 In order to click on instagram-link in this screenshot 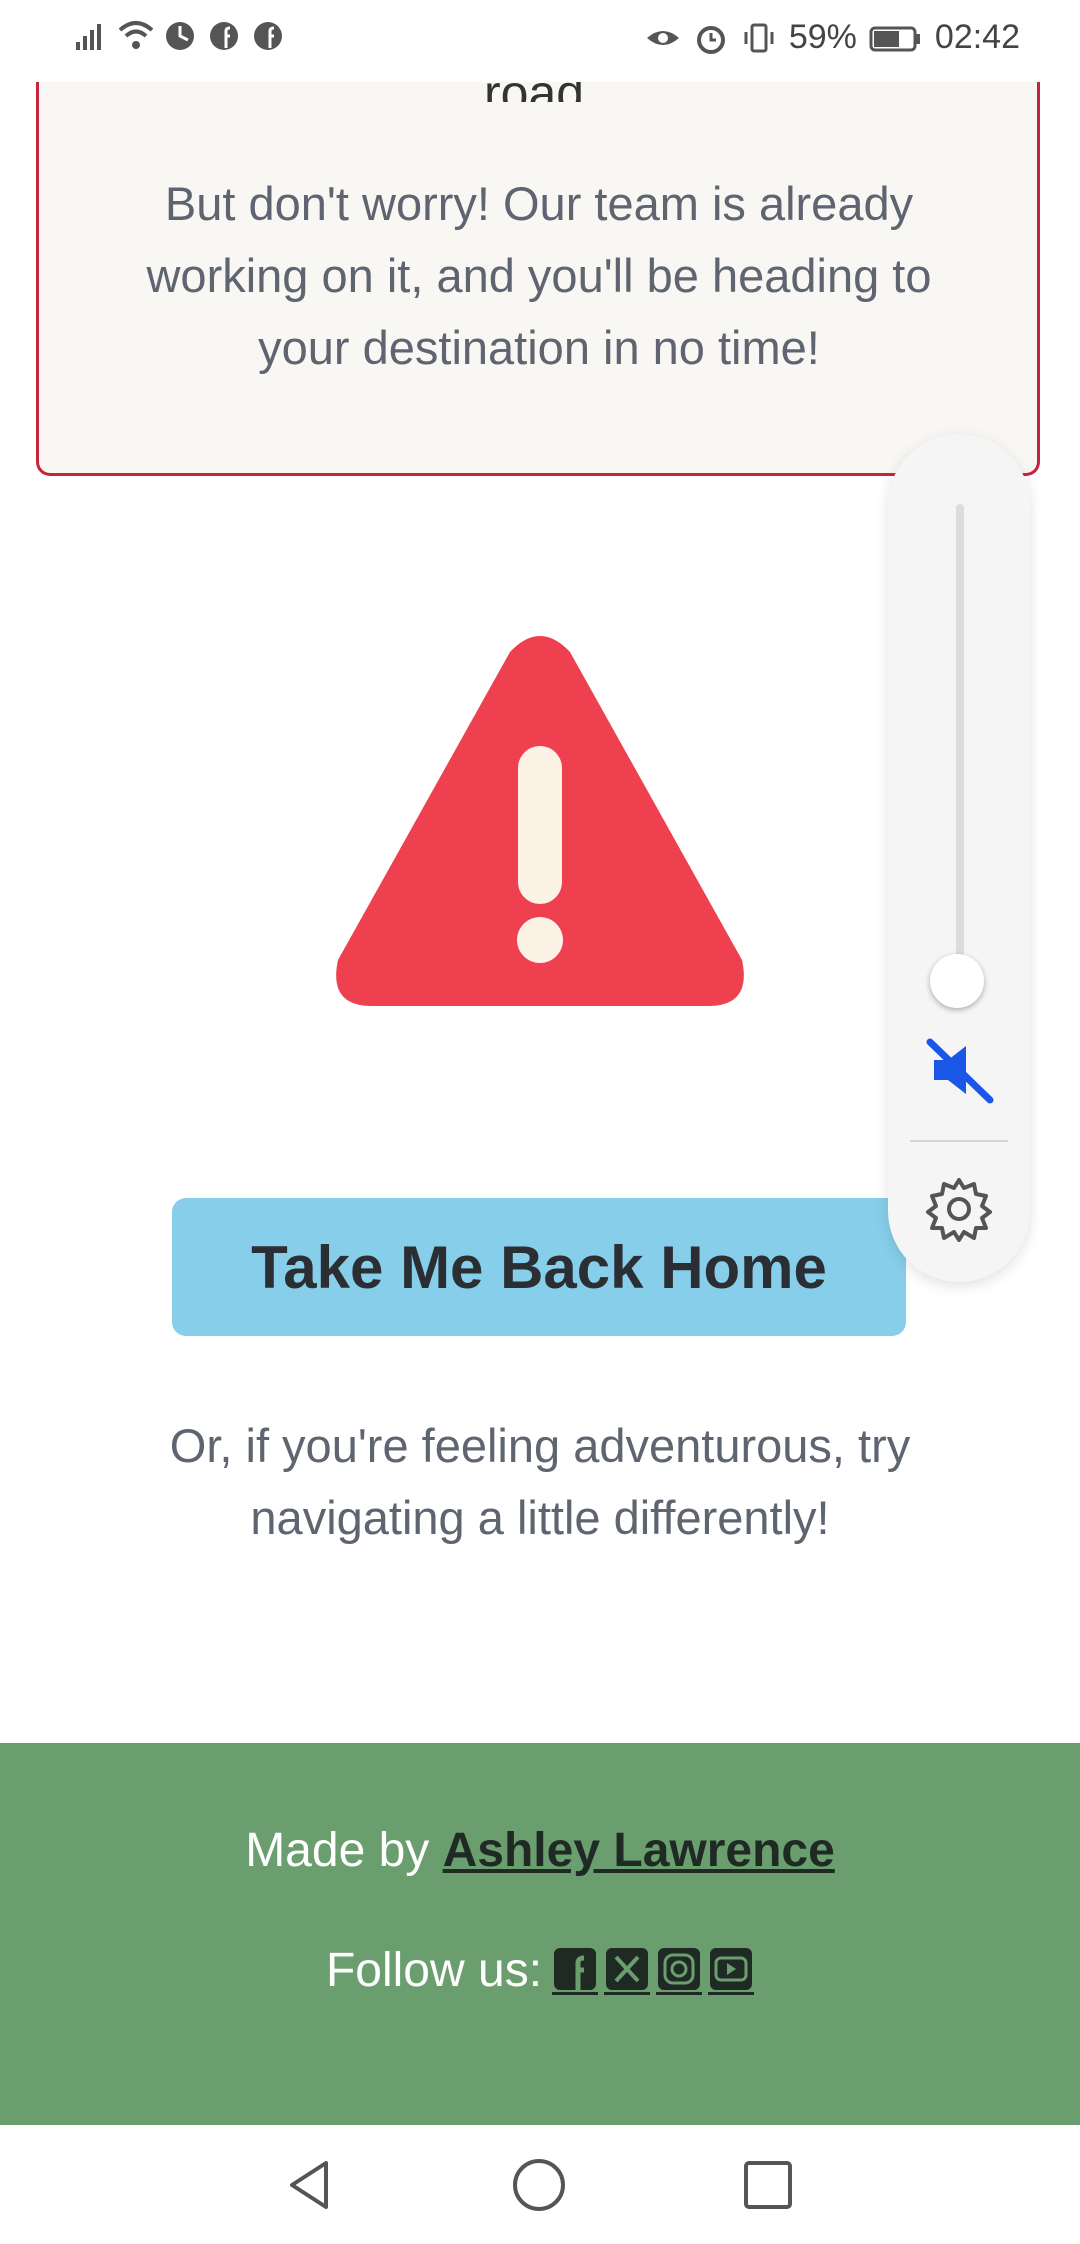, I will do `click(679, 1970)`.